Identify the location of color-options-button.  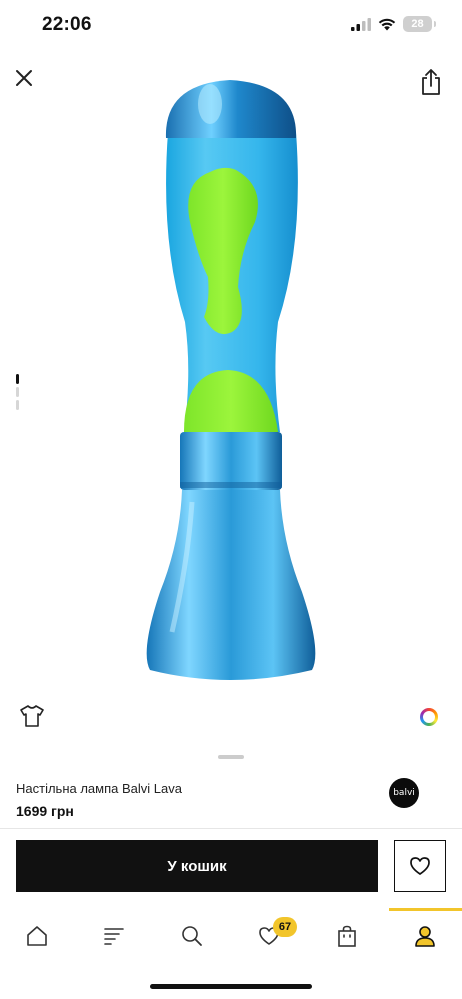
(429, 717).